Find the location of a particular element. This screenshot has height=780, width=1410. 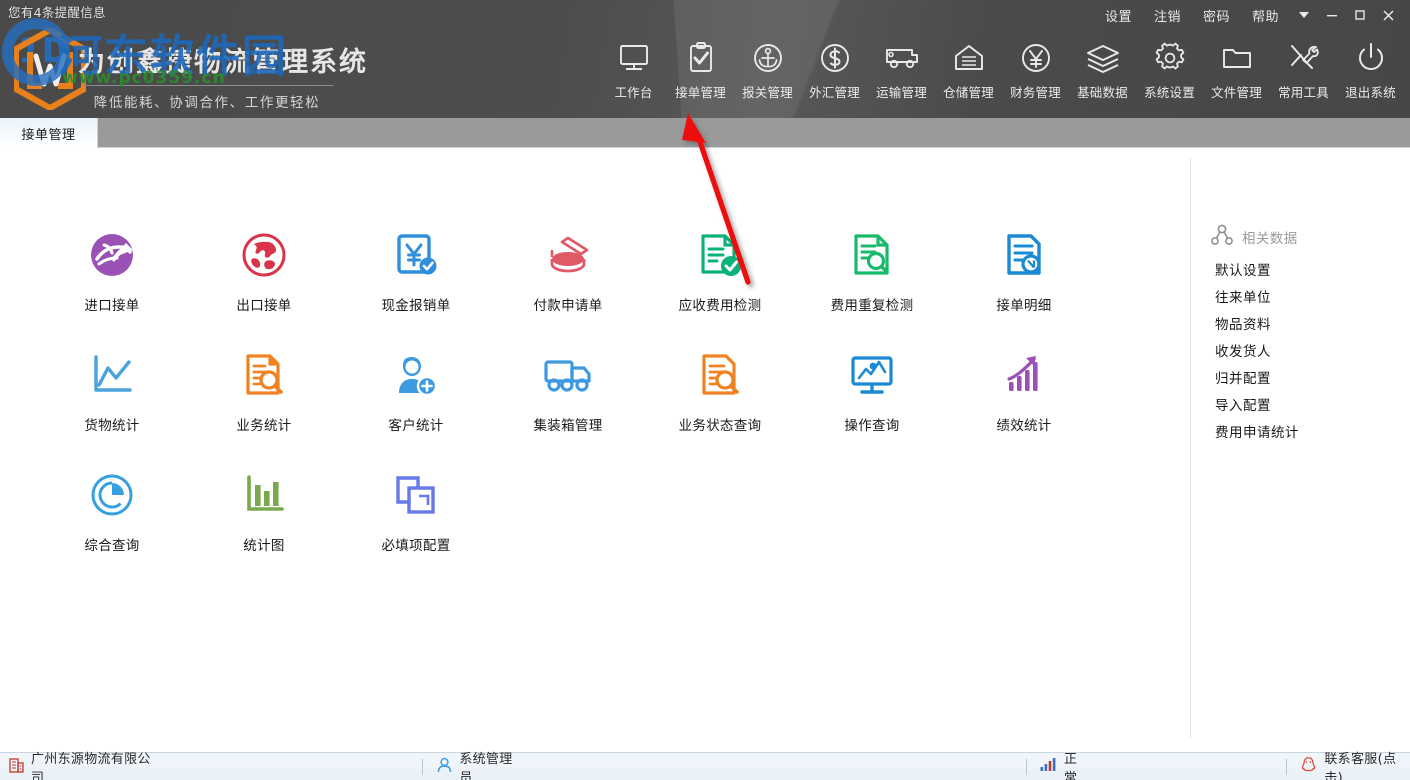

tile-label: 货物统计 is located at coordinates (112, 426).